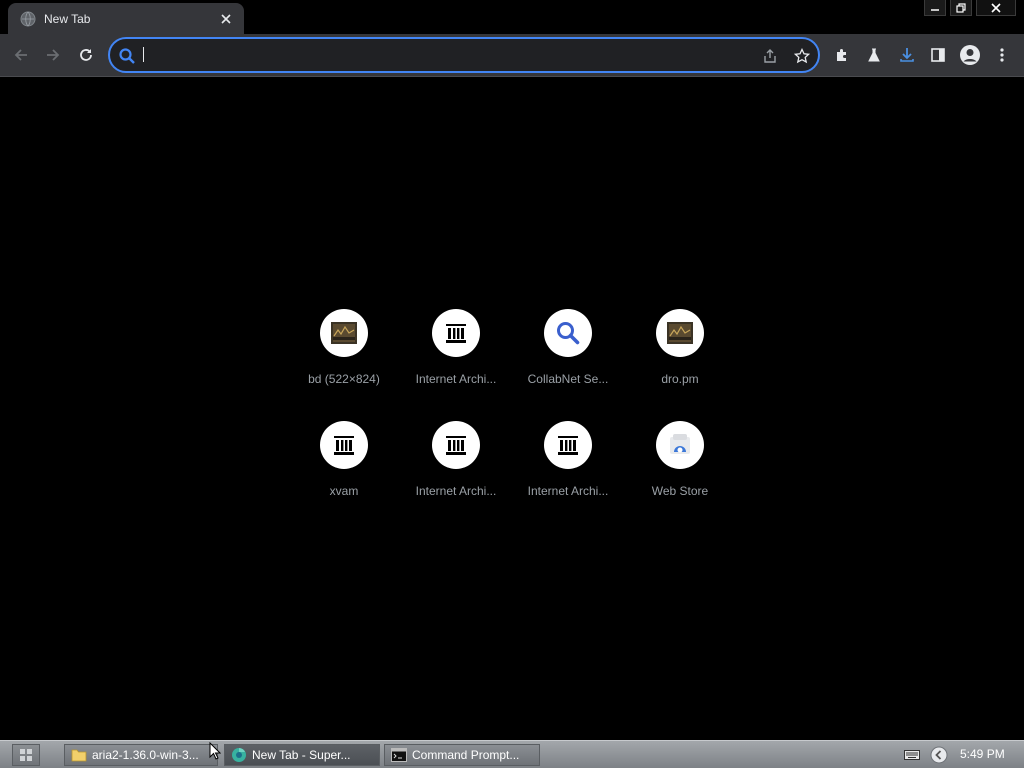 This screenshot has height=768, width=1024. Describe the element at coordinates (680, 477) in the screenshot. I see `shortcut-tile: Web Store` at that location.